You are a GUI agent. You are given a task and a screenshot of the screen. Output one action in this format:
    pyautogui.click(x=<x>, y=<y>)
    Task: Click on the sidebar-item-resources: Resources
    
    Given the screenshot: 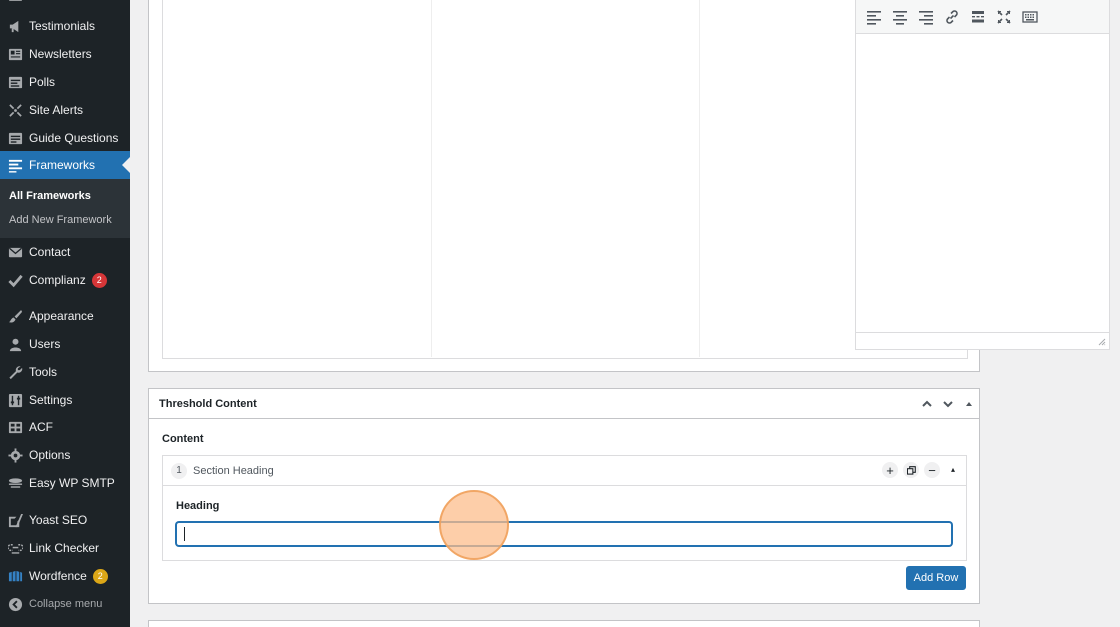 What is the action you would take?
    pyautogui.click(x=65, y=4)
    